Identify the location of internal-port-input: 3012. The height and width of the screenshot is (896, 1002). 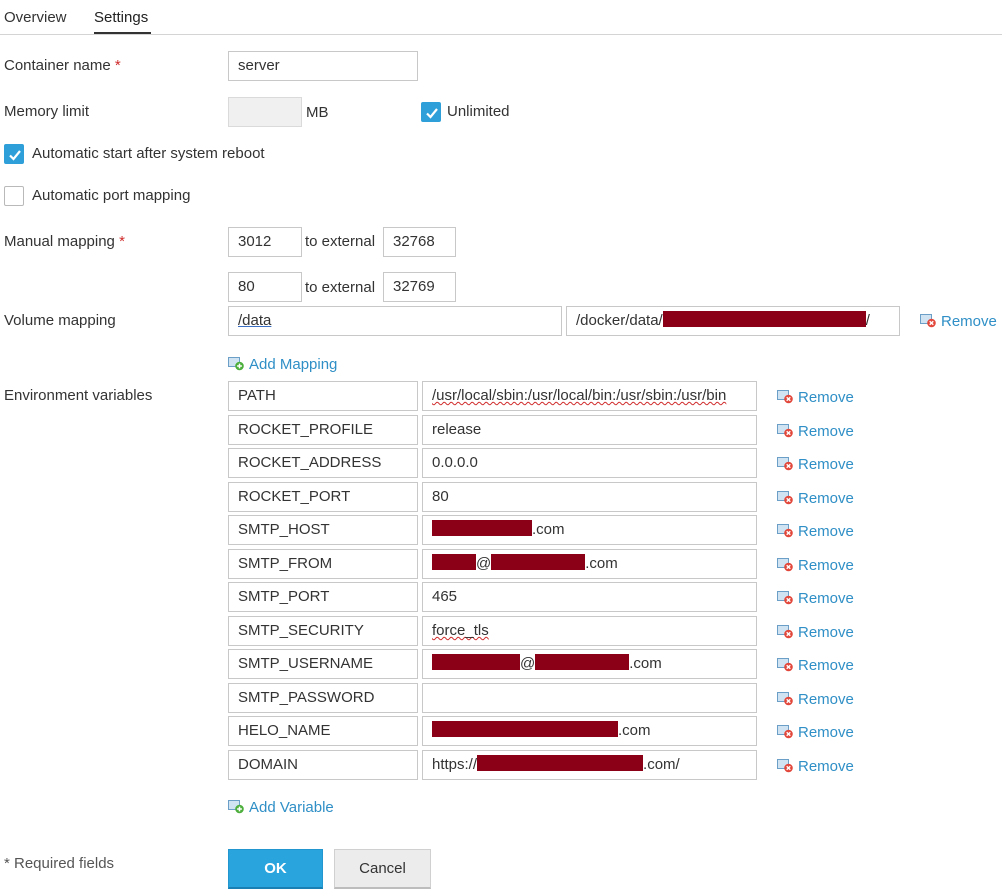
(265, 242).